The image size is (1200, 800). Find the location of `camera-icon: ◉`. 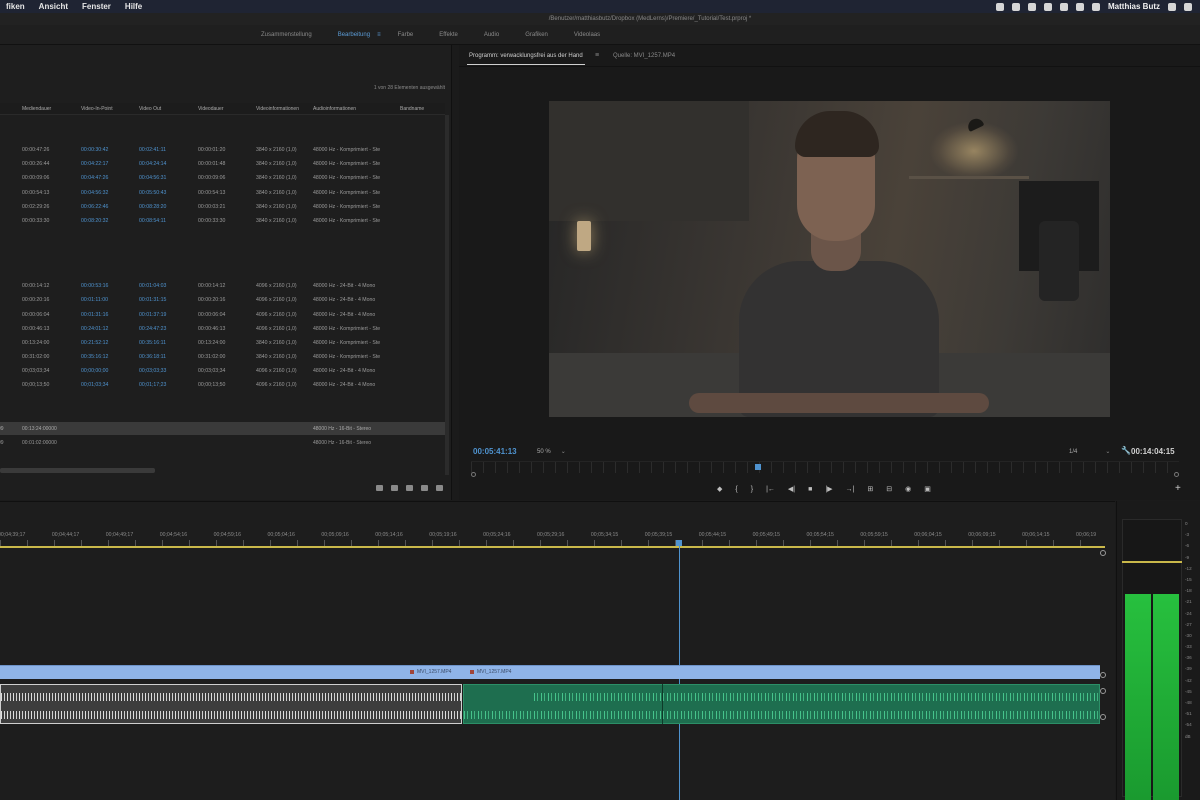

camera-icon: ◉ is located at coordinates (908, 489).